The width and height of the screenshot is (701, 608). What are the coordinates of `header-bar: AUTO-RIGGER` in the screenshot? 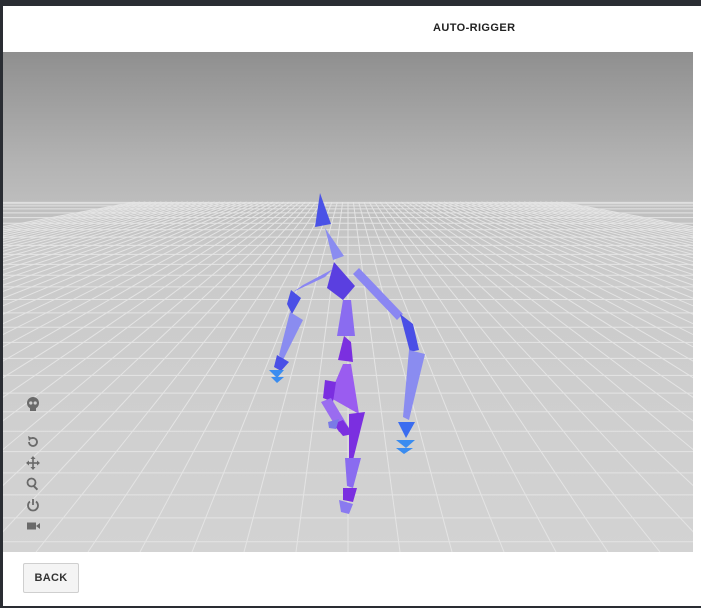 It's located at (352, 29).